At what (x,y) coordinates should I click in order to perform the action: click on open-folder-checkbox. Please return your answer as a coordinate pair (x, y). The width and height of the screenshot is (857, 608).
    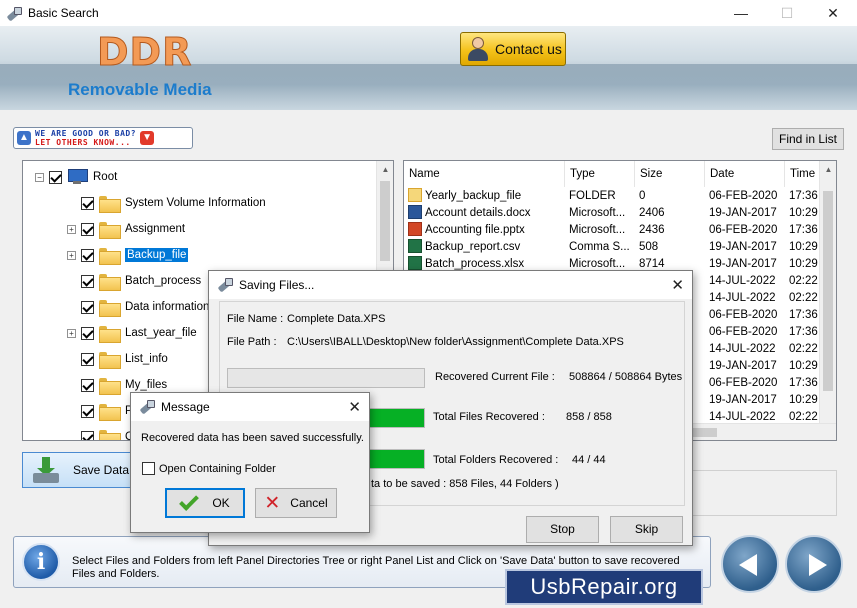
    Looking at the image, I should click on (148, 468).